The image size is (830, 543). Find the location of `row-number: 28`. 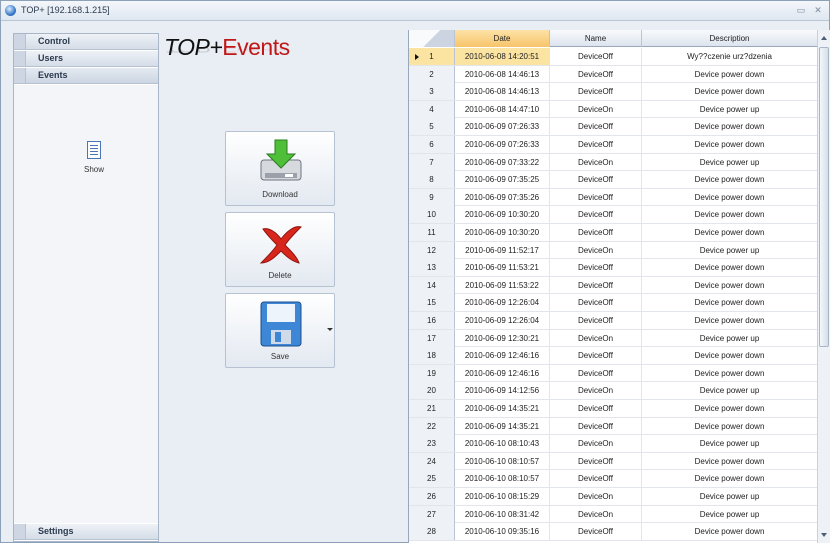

row-number: 28 is located at coordinates (432, 532).